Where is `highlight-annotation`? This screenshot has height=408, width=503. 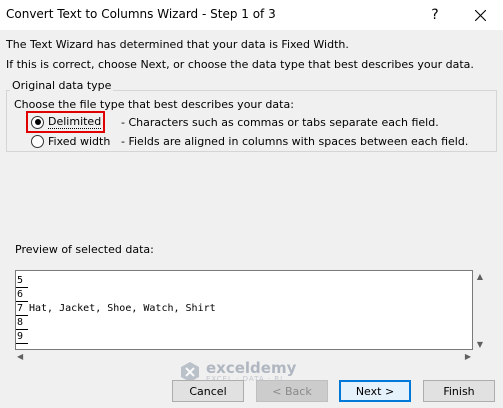
highlight-annotation is located at coordinates (65, 122).